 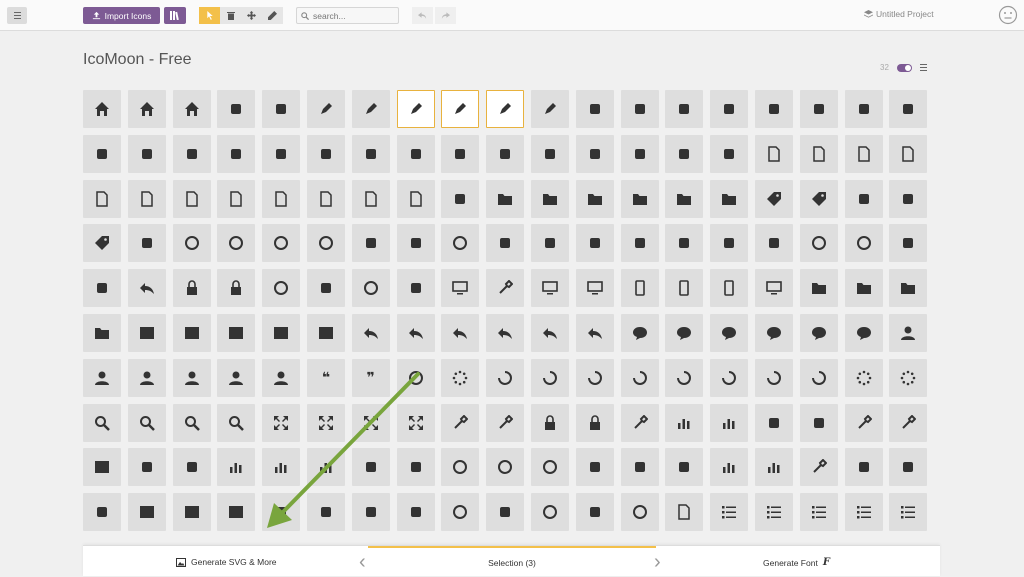 What do you see at coordinates (863, 377) in the screenshot?
I see `icon-tile-spinner10` at bounding box center [863, 377].